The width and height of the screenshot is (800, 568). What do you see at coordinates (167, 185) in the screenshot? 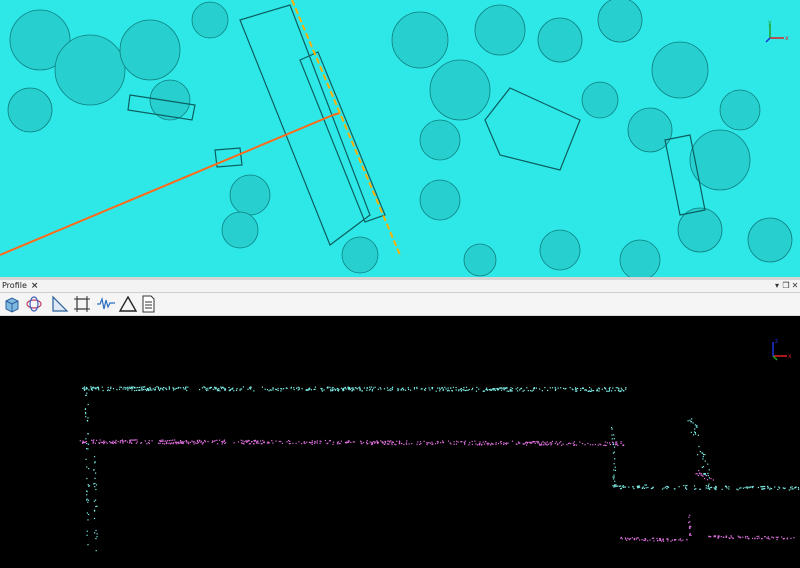
I see `profile-path-line` at bounding box center [167, 185].